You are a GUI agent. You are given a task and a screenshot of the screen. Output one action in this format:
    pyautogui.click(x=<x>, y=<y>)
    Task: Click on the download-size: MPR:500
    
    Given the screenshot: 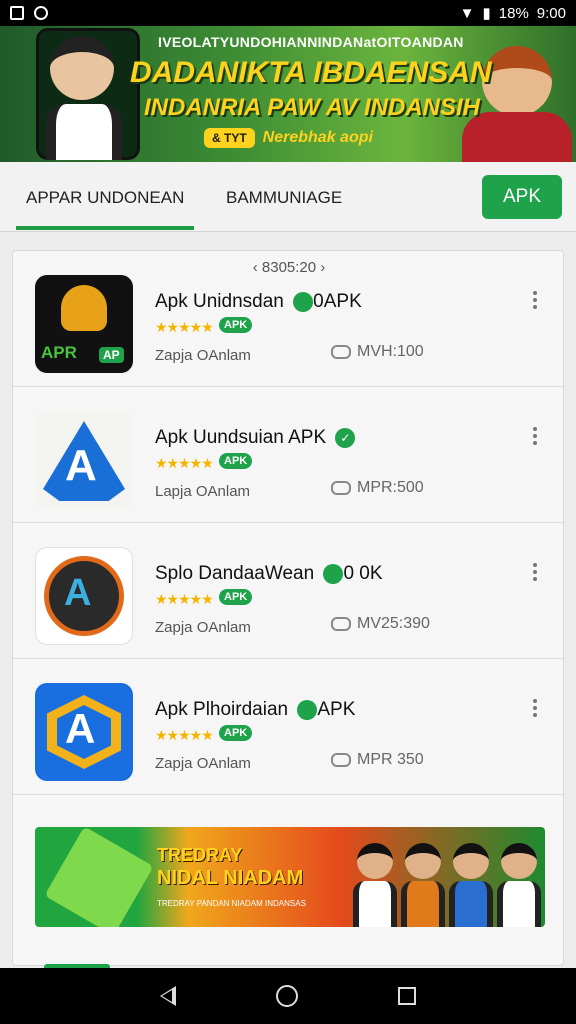 What is the action you would take?
    pyautogui.click(x=377, y=488)
    